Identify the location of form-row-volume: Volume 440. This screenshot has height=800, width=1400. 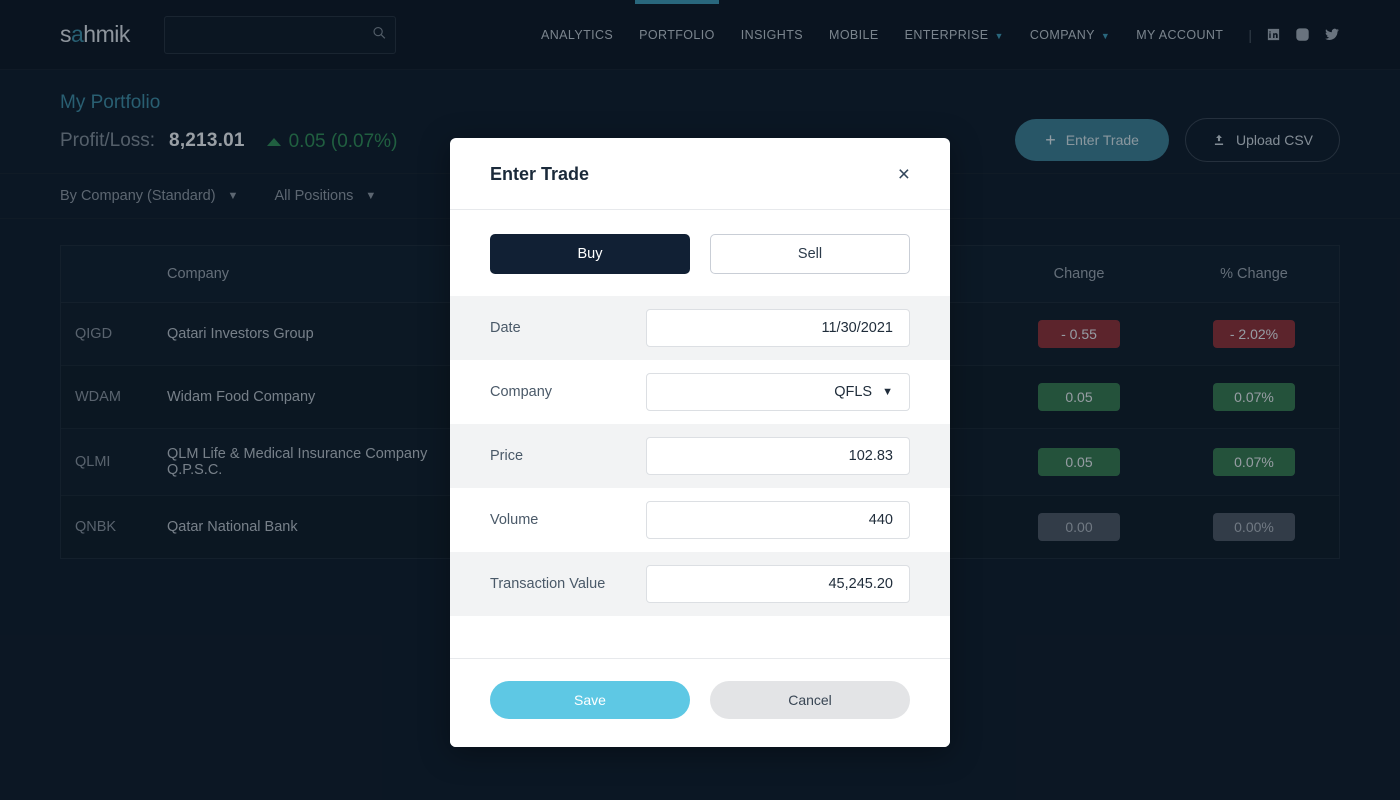
(700, 520).